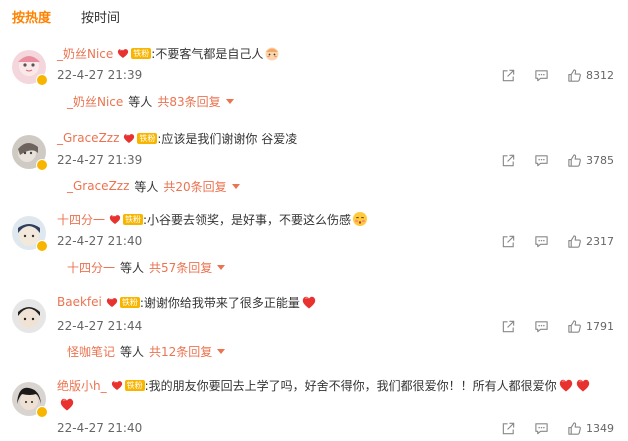 The height and width of the screenshot is (441, 628). I want to click on reply-count-button: 共20条回复, so click(201, 186).